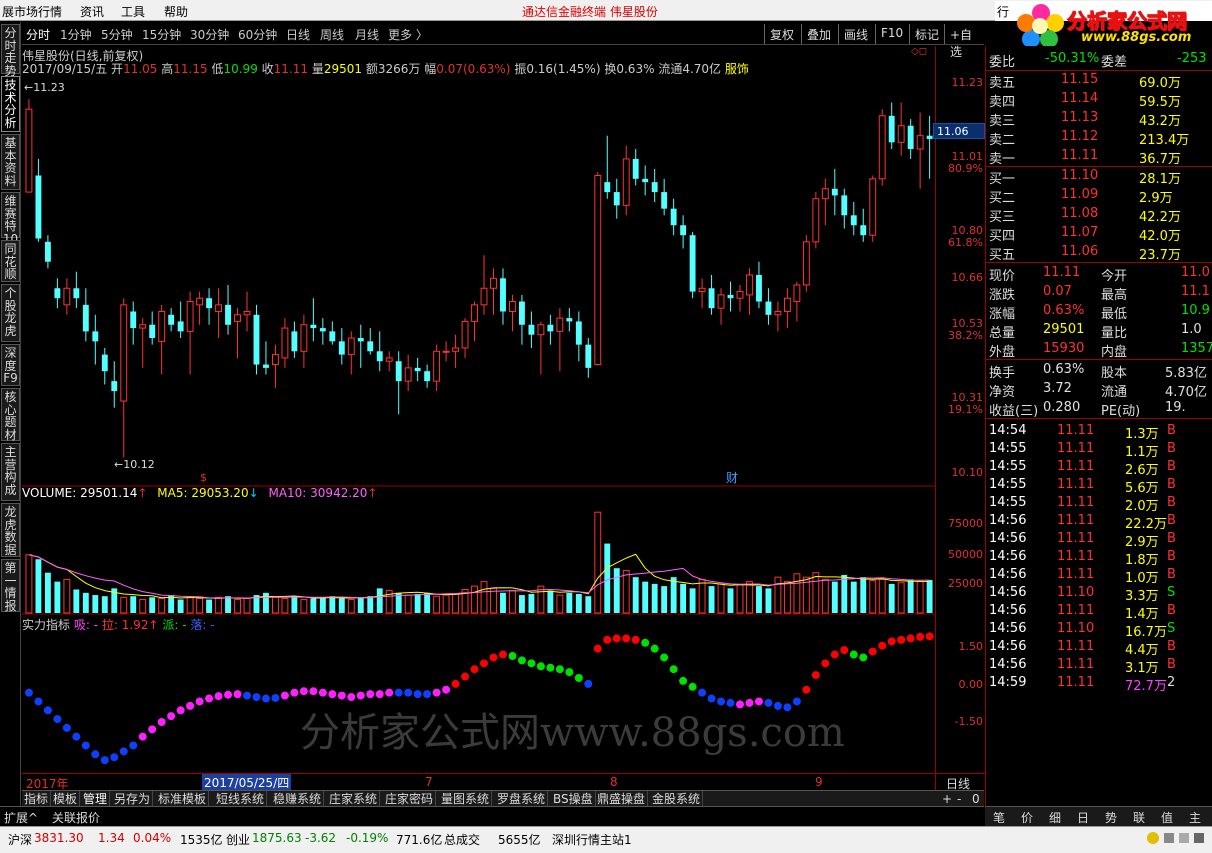 This screenshot has width=1212, height=853. I want to click on mark-button: 标记, so click(926, 34).